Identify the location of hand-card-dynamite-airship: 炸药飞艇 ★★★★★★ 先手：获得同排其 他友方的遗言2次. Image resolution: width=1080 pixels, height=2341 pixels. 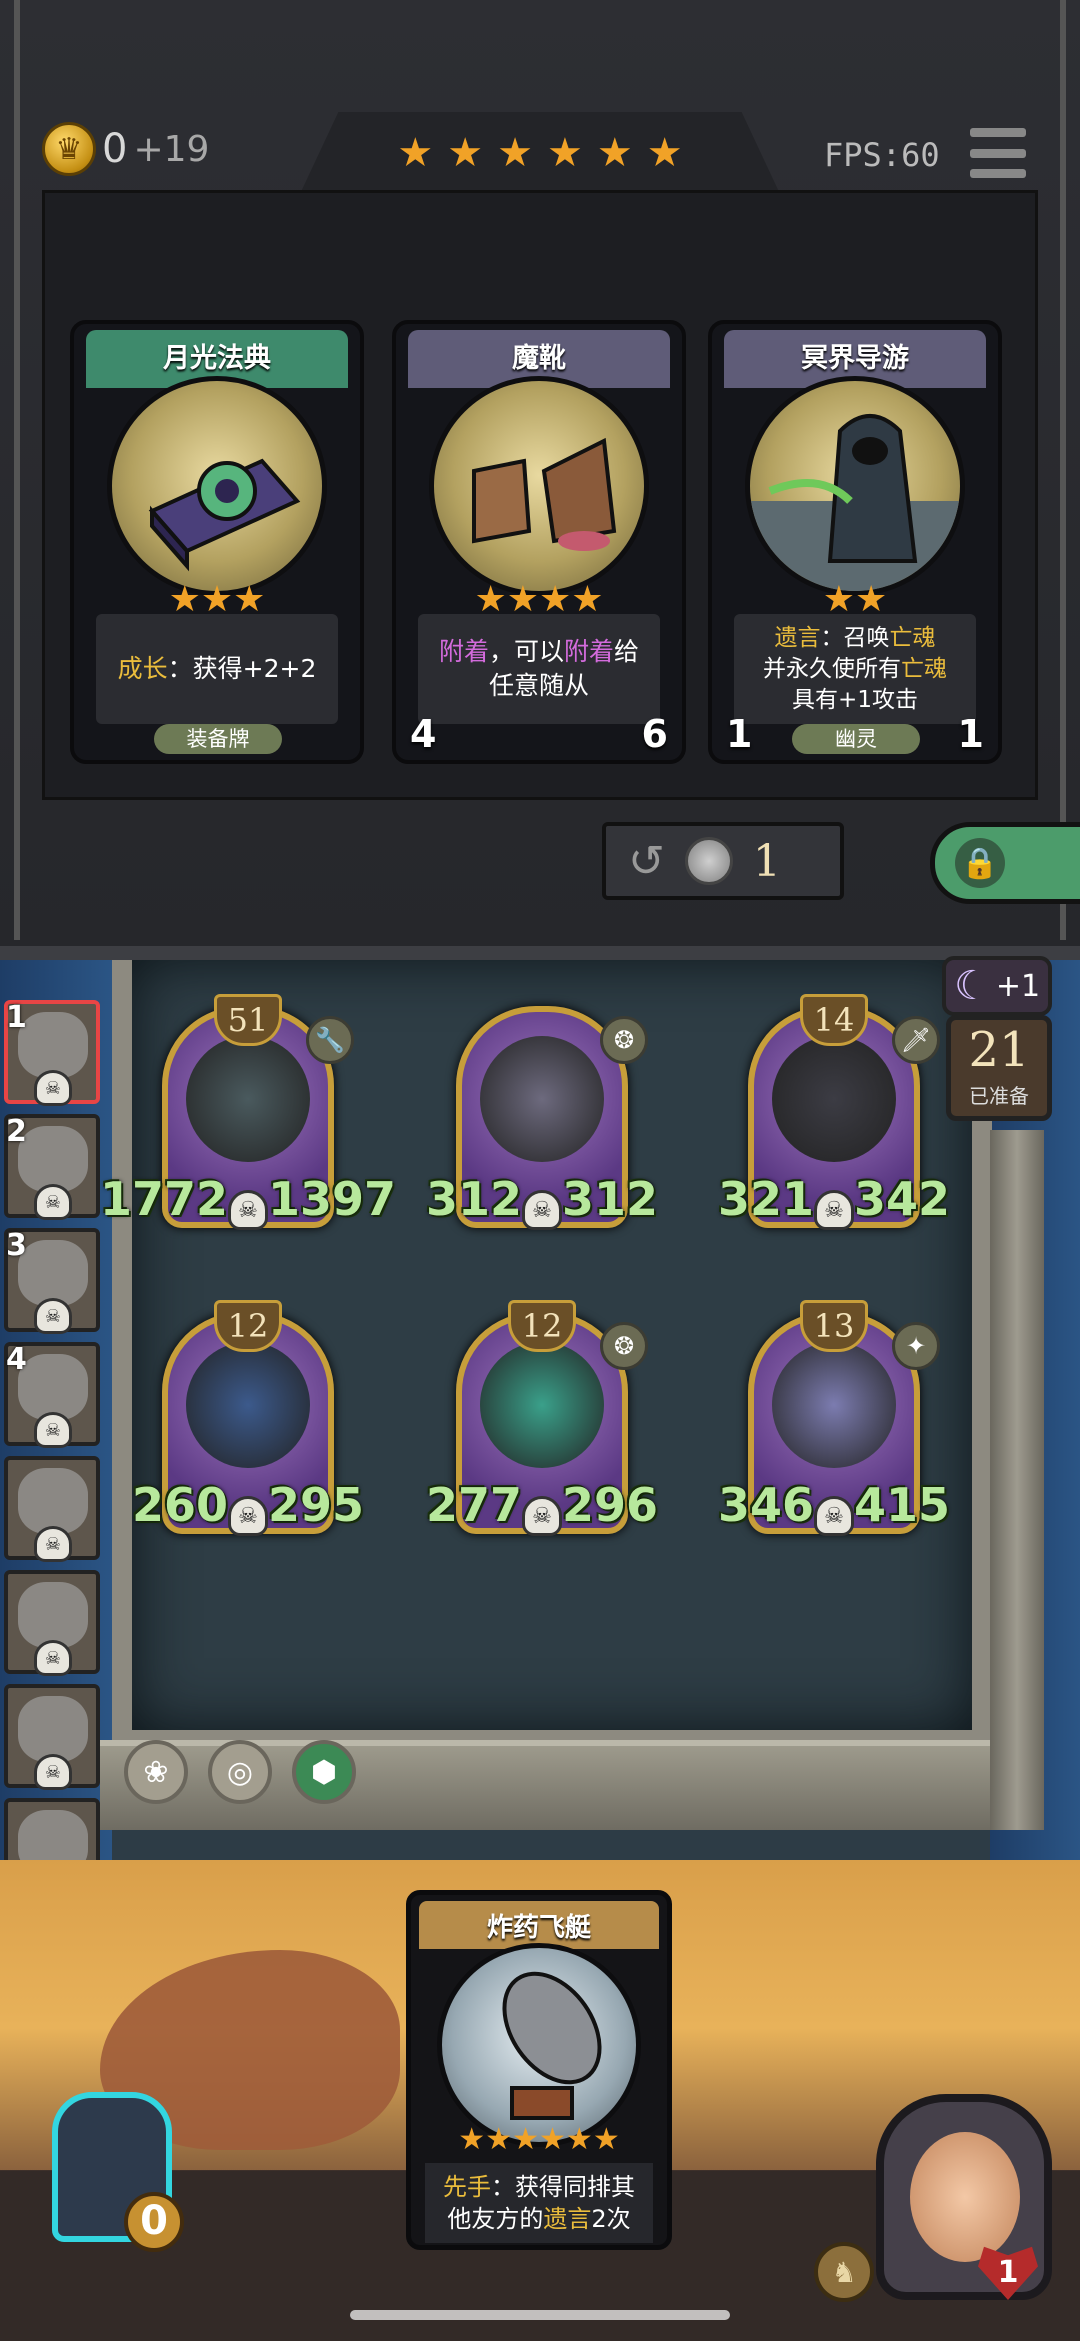
(539, 2070).